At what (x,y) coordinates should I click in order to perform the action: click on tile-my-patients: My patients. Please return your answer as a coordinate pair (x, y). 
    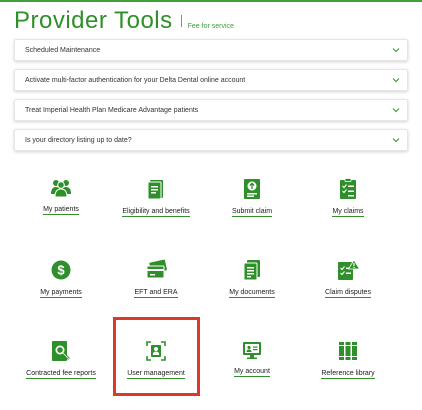
    Looking at the image, I should click on (61, 208).